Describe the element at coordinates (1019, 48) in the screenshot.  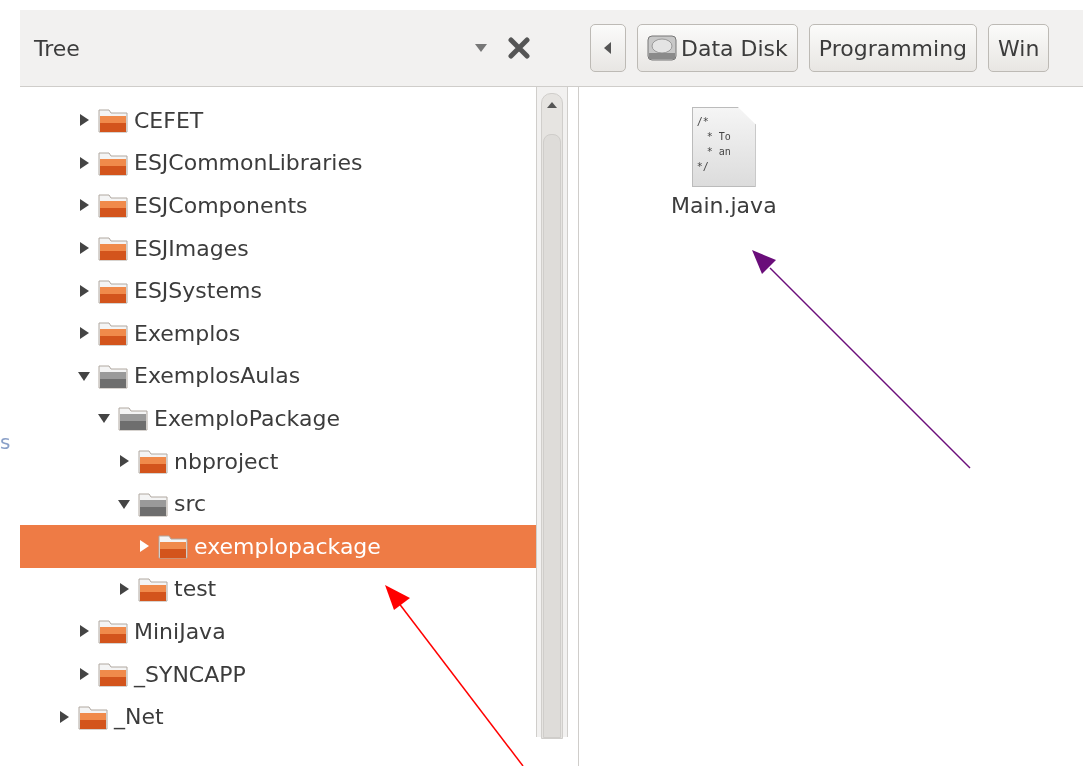
I see `path-button: Win` at that location.